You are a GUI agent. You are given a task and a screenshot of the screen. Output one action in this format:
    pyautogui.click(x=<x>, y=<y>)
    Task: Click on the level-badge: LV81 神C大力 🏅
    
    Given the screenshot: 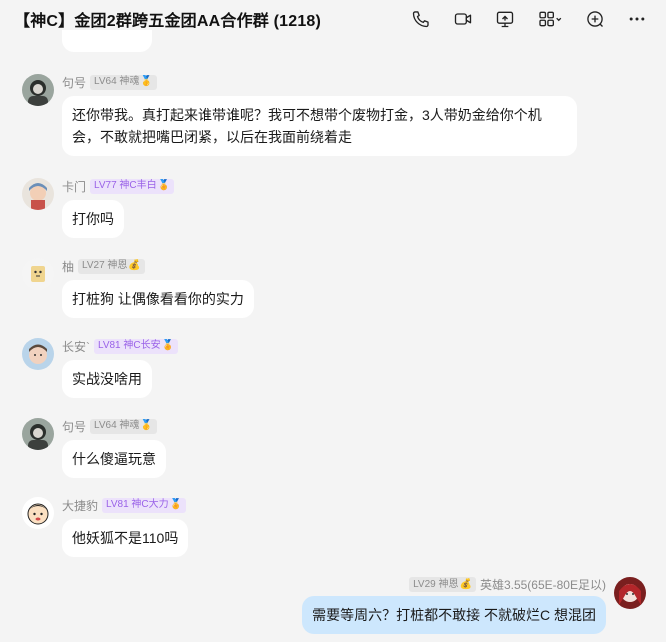 What is the action you would take?
    pyautogui.click(x=144, y=505)
    